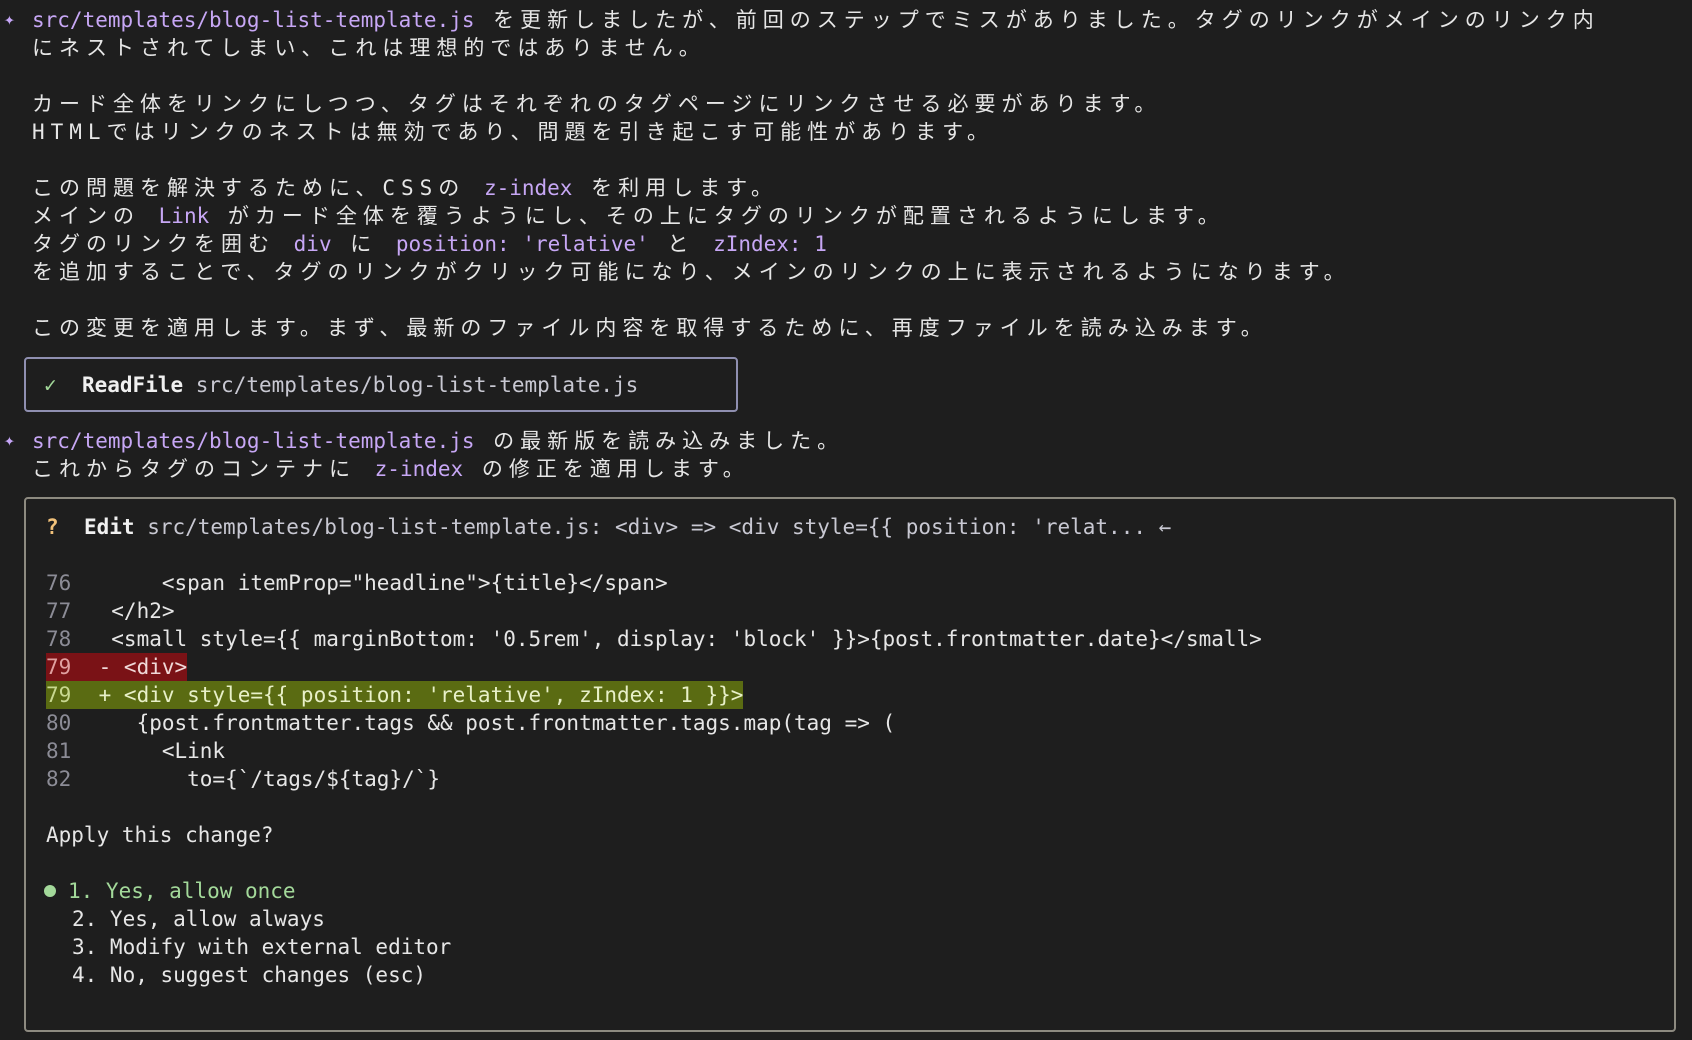  What do you see at coordinates (513, 132) in the screenshot?
I see `message-line: HTMLではリンクのネストは無効であり、問題を引き起こす可能性があります。` at bounding box center [513, 132].